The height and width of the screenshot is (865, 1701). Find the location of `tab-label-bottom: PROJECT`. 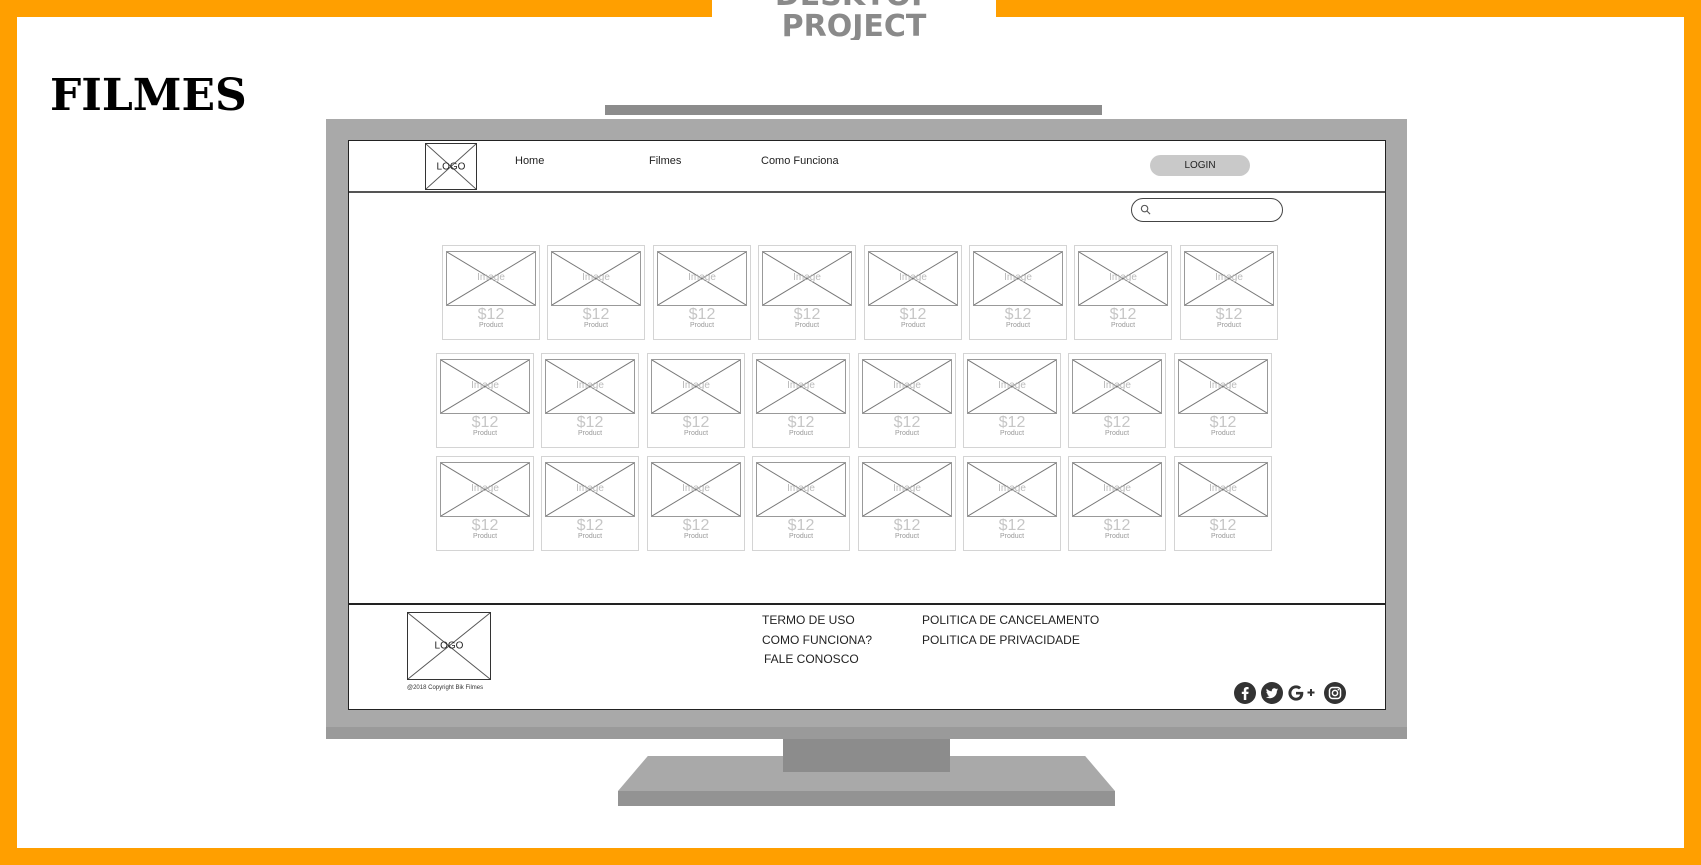

tab-label-bottom: PROJECT is located at coordinates (854, 25).